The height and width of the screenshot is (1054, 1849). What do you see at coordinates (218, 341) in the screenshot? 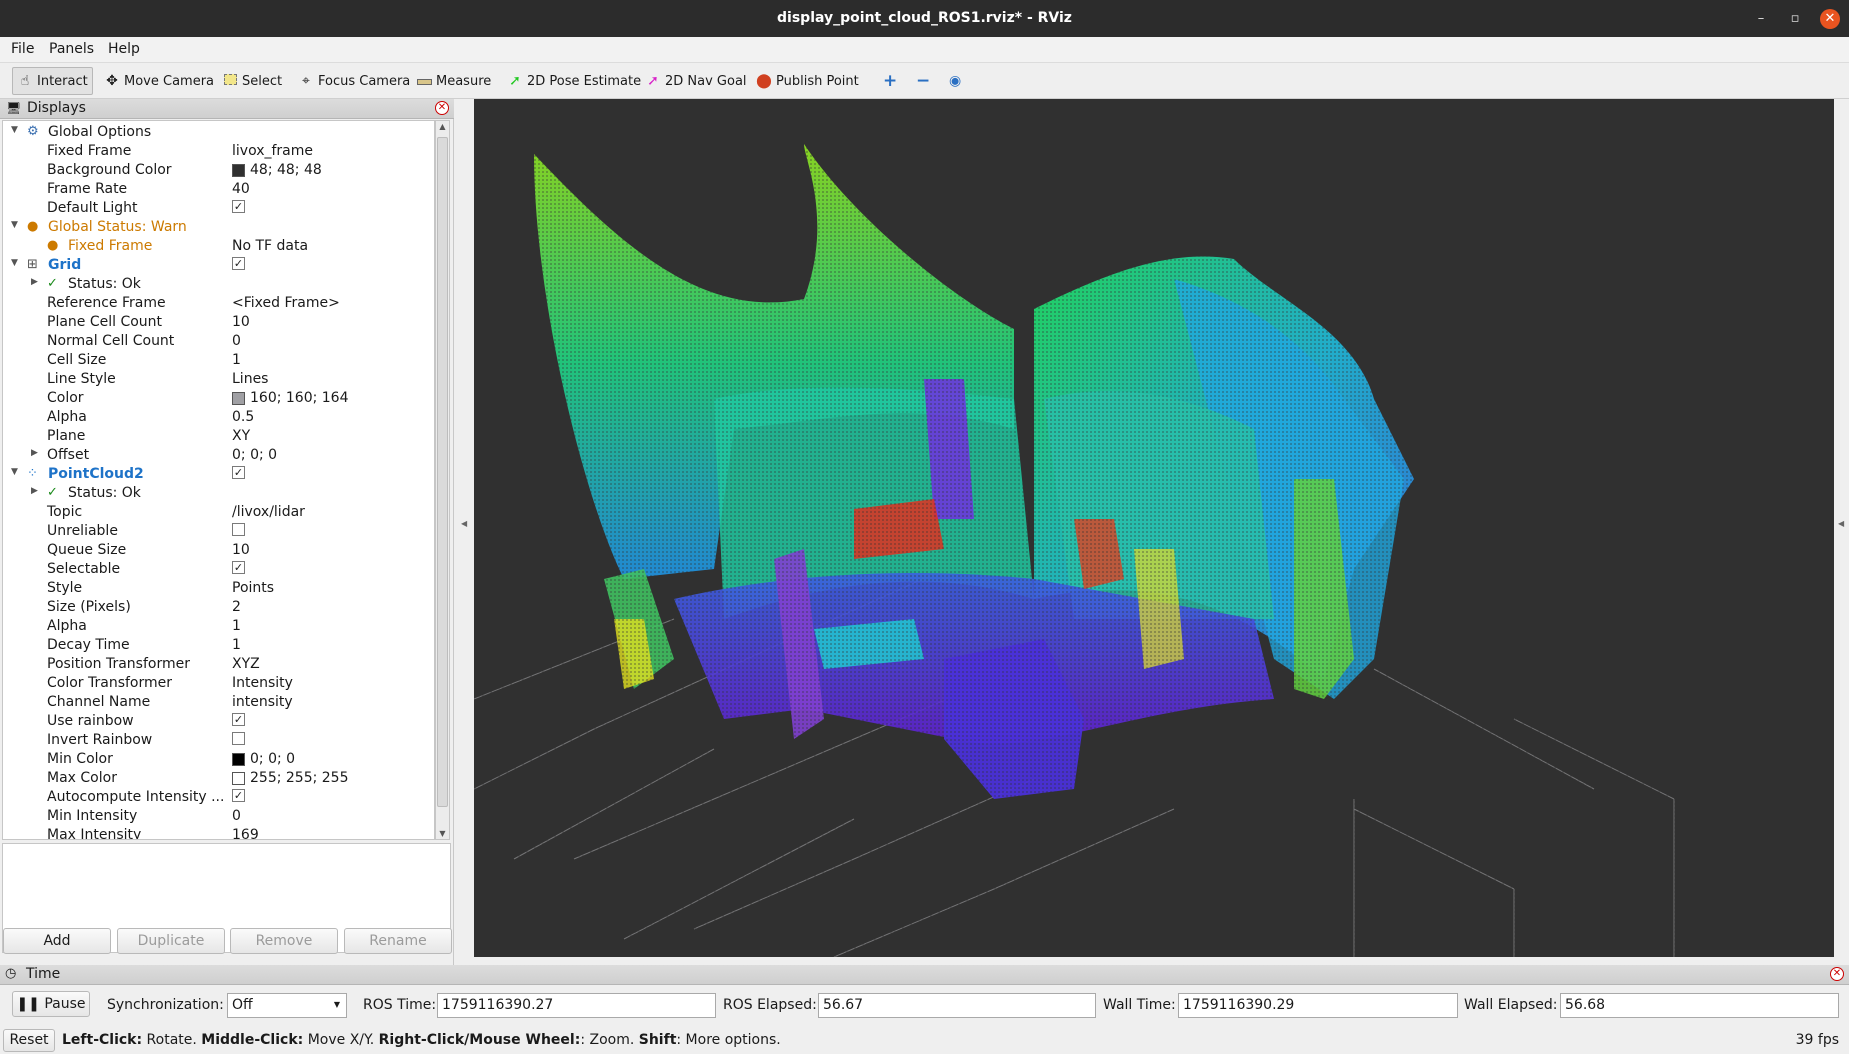
I see `tree-row-normal-cell-count: Normal Cell Count 0` at bounding box center [218, 341].